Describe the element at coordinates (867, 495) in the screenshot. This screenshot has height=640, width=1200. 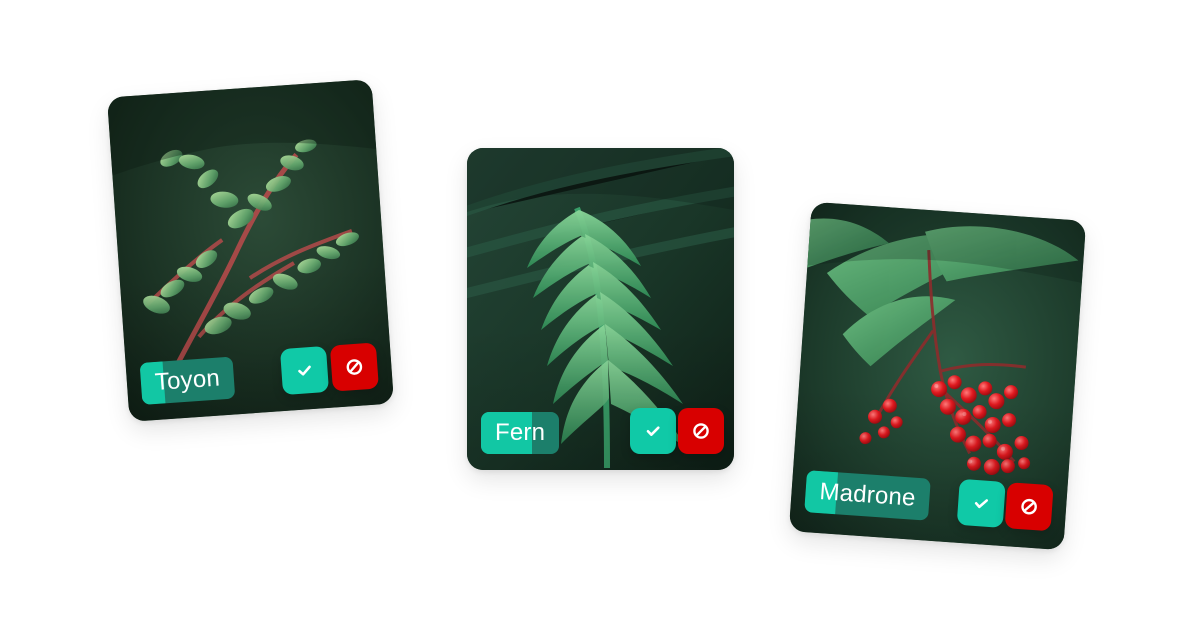
I see `plant-label-madrone: Madrone` at that location.